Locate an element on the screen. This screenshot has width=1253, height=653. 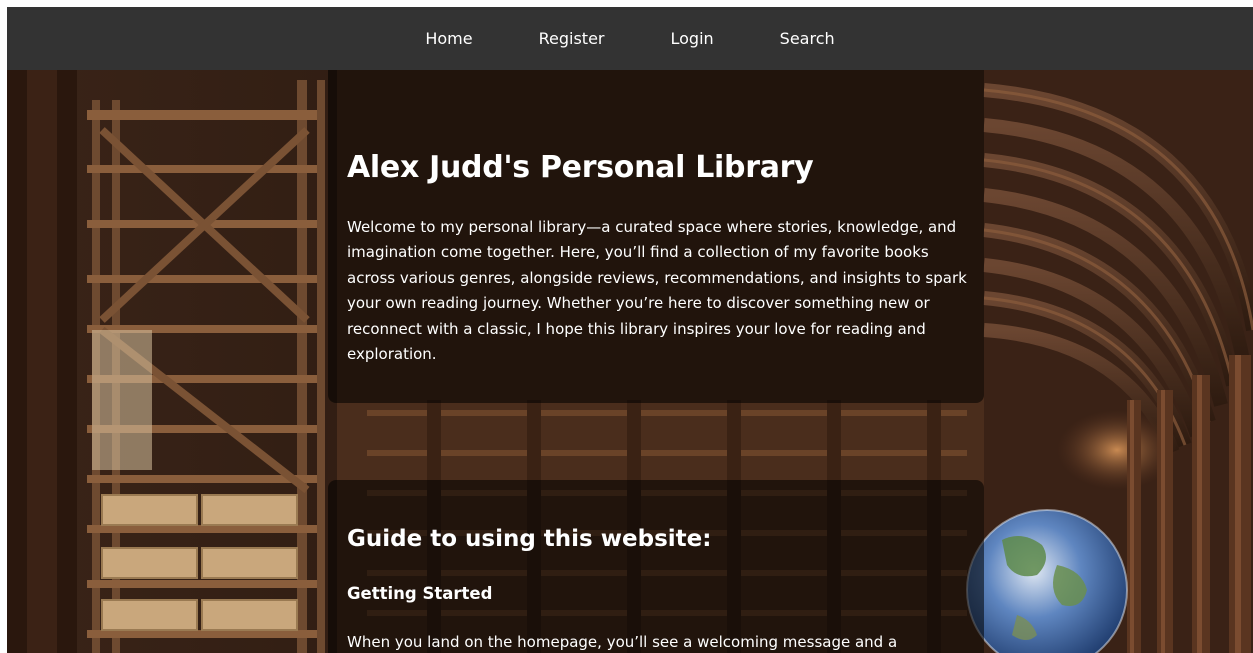
guide-subtitle: Getting Started is located at coordinates (420, 593).